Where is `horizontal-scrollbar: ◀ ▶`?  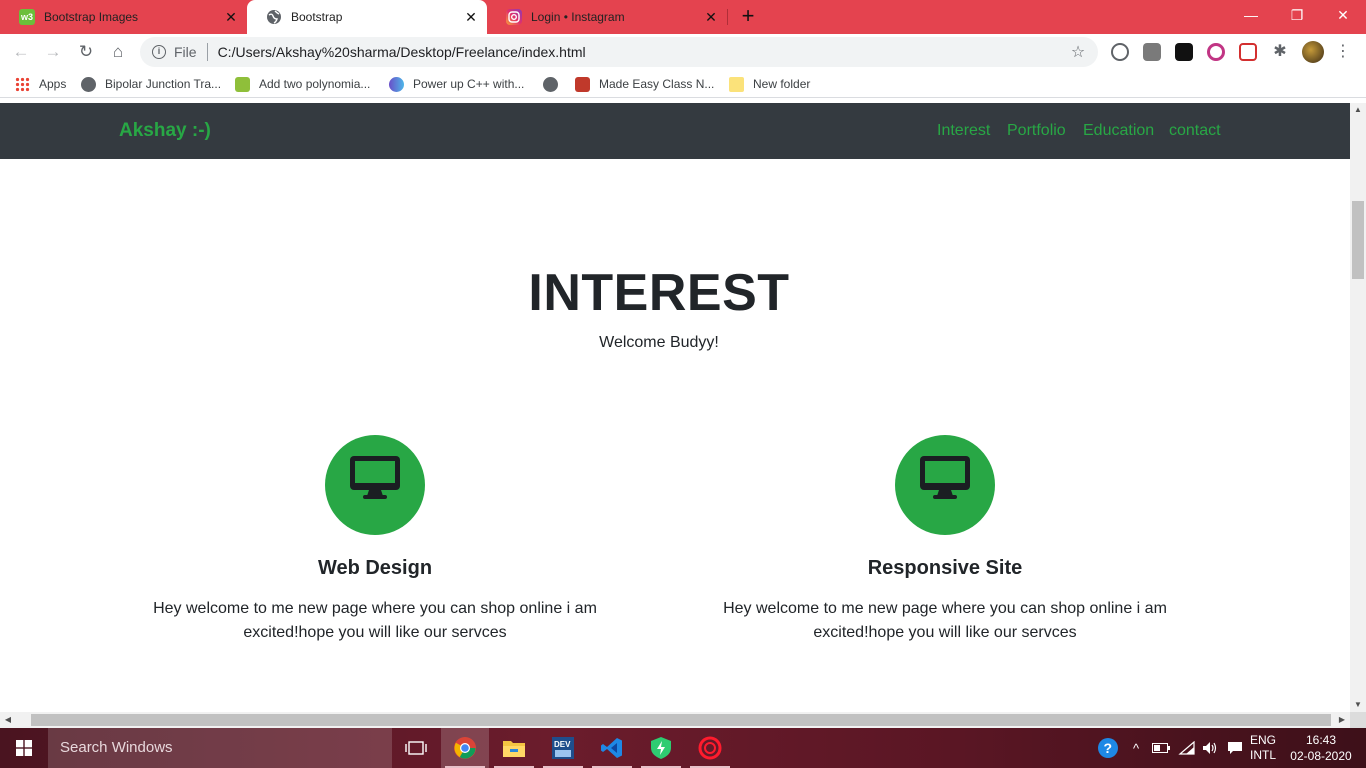 horizontal-scrollbar: ◀ ▶ is located at coordinates (675, 720).